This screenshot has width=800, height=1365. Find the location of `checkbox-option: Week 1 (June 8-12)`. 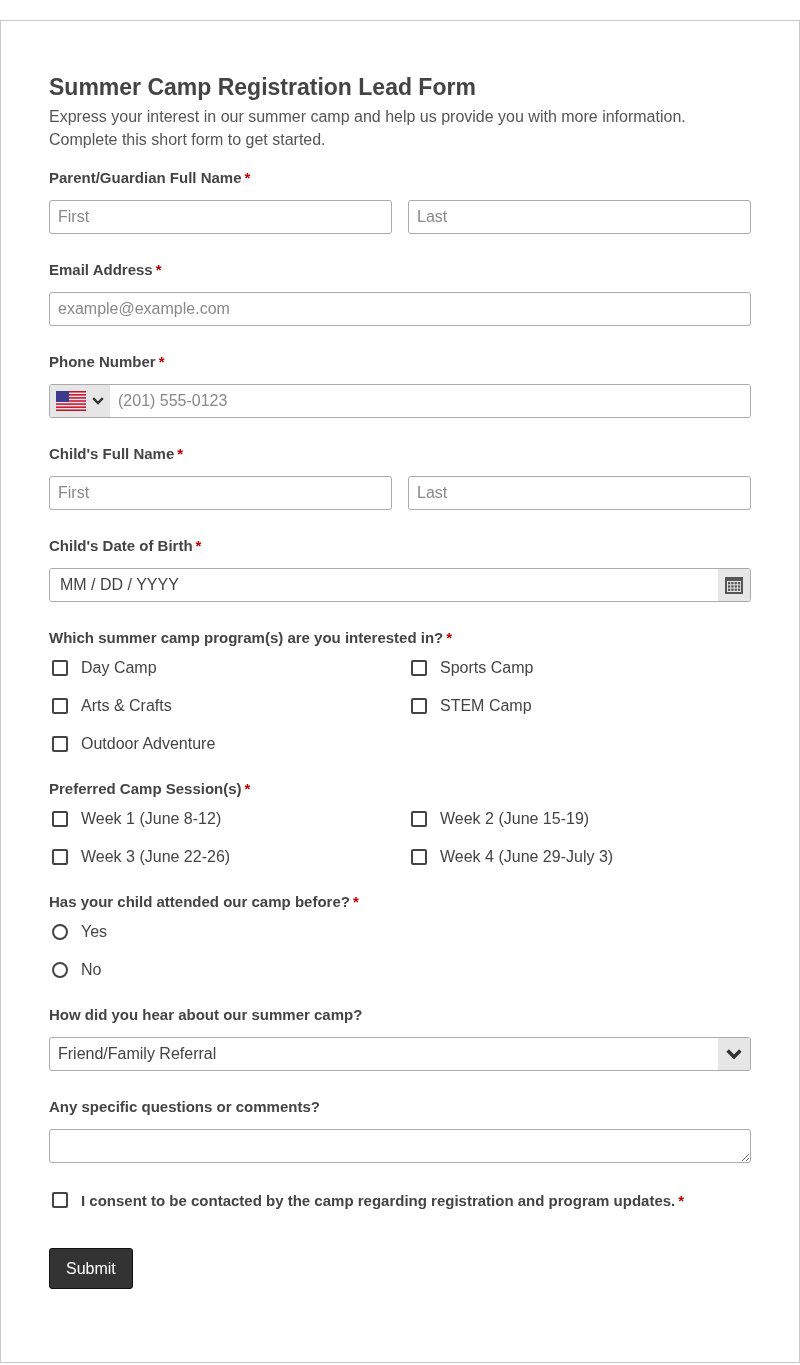

checkbox-option: Week 1 (June 8-12) is located at coordinates (220, 819).